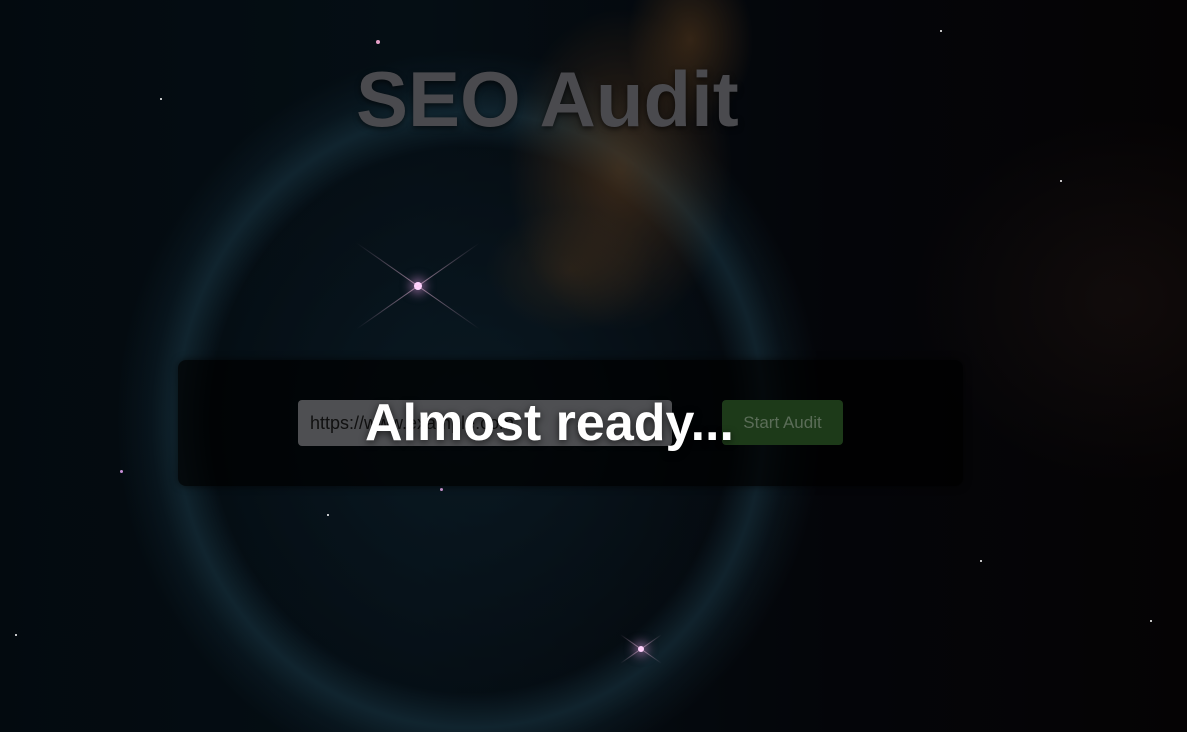 The image size is (1187, 732). Describe the element at coordinates (782, 422) in the screenshot. I see `start-audit-button: Start Audit` at that location.